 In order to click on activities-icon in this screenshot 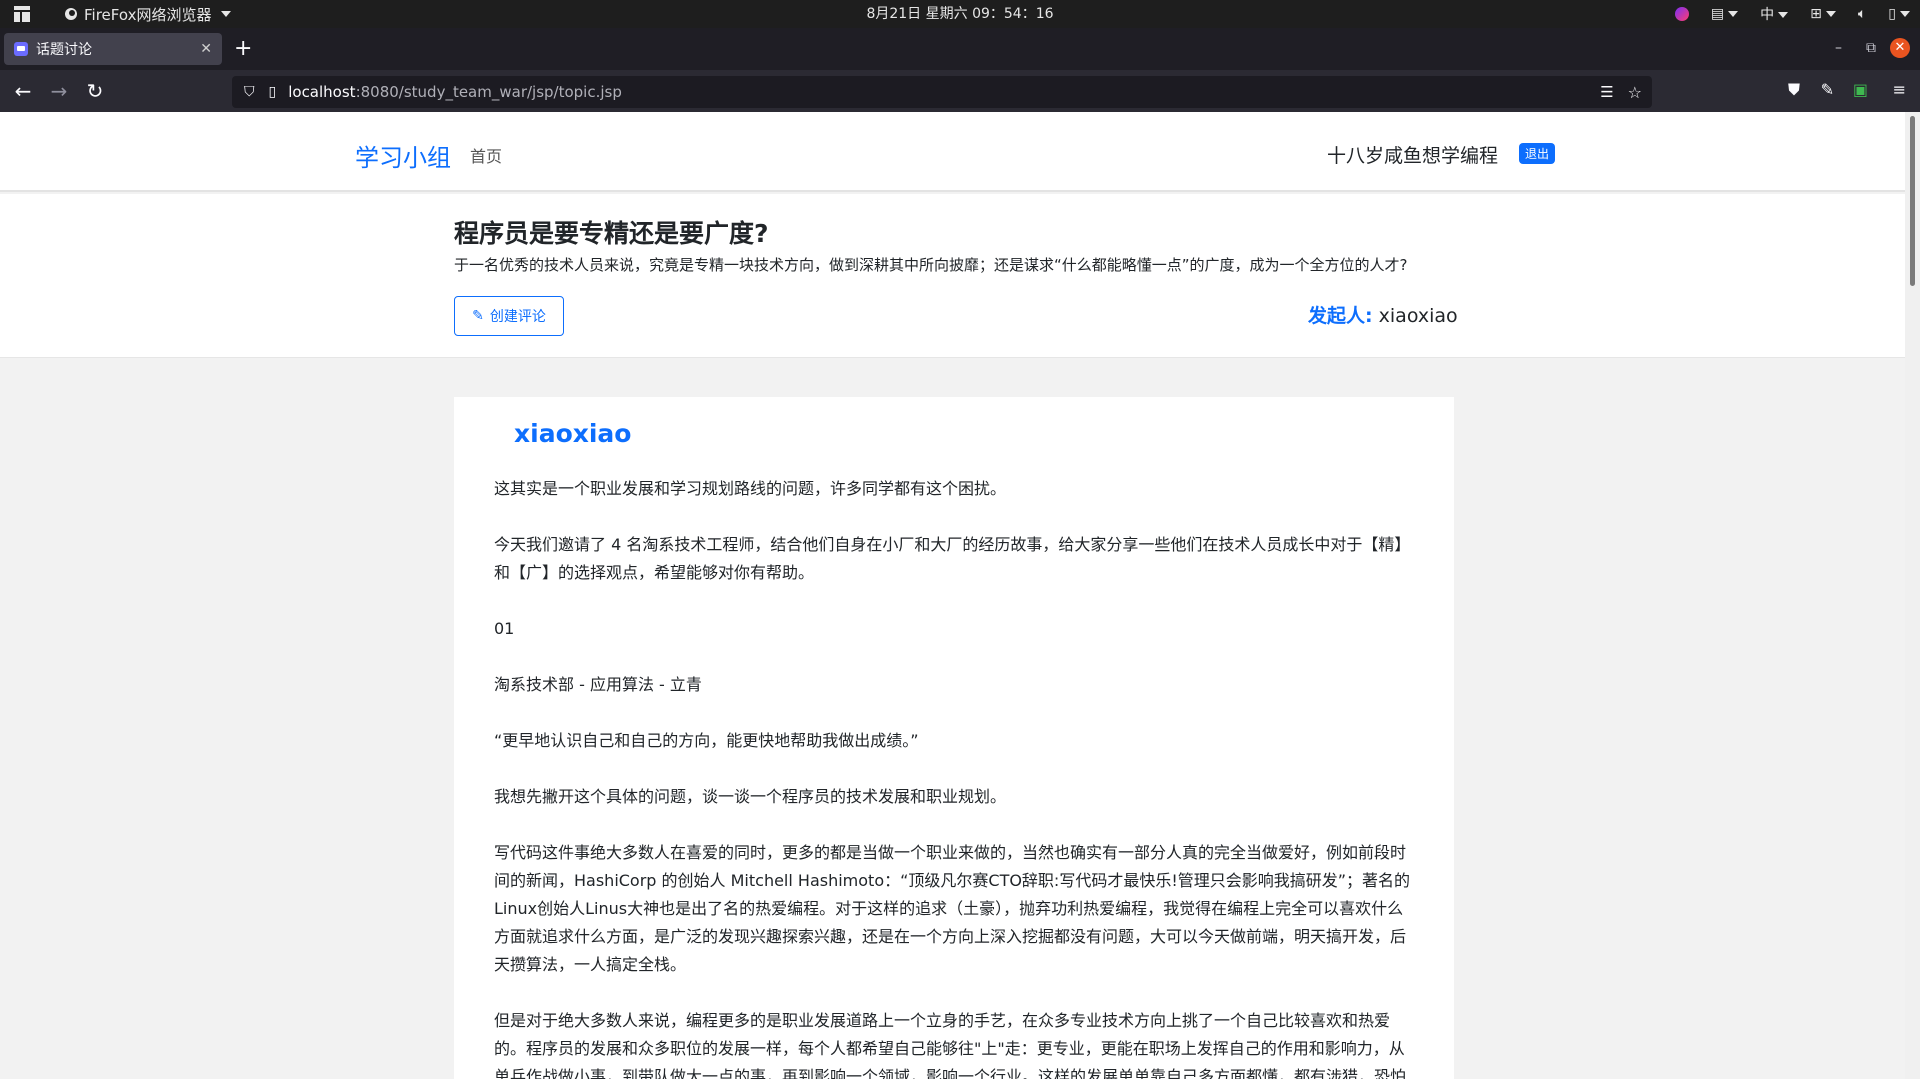, I will do `click(22, 14)`.